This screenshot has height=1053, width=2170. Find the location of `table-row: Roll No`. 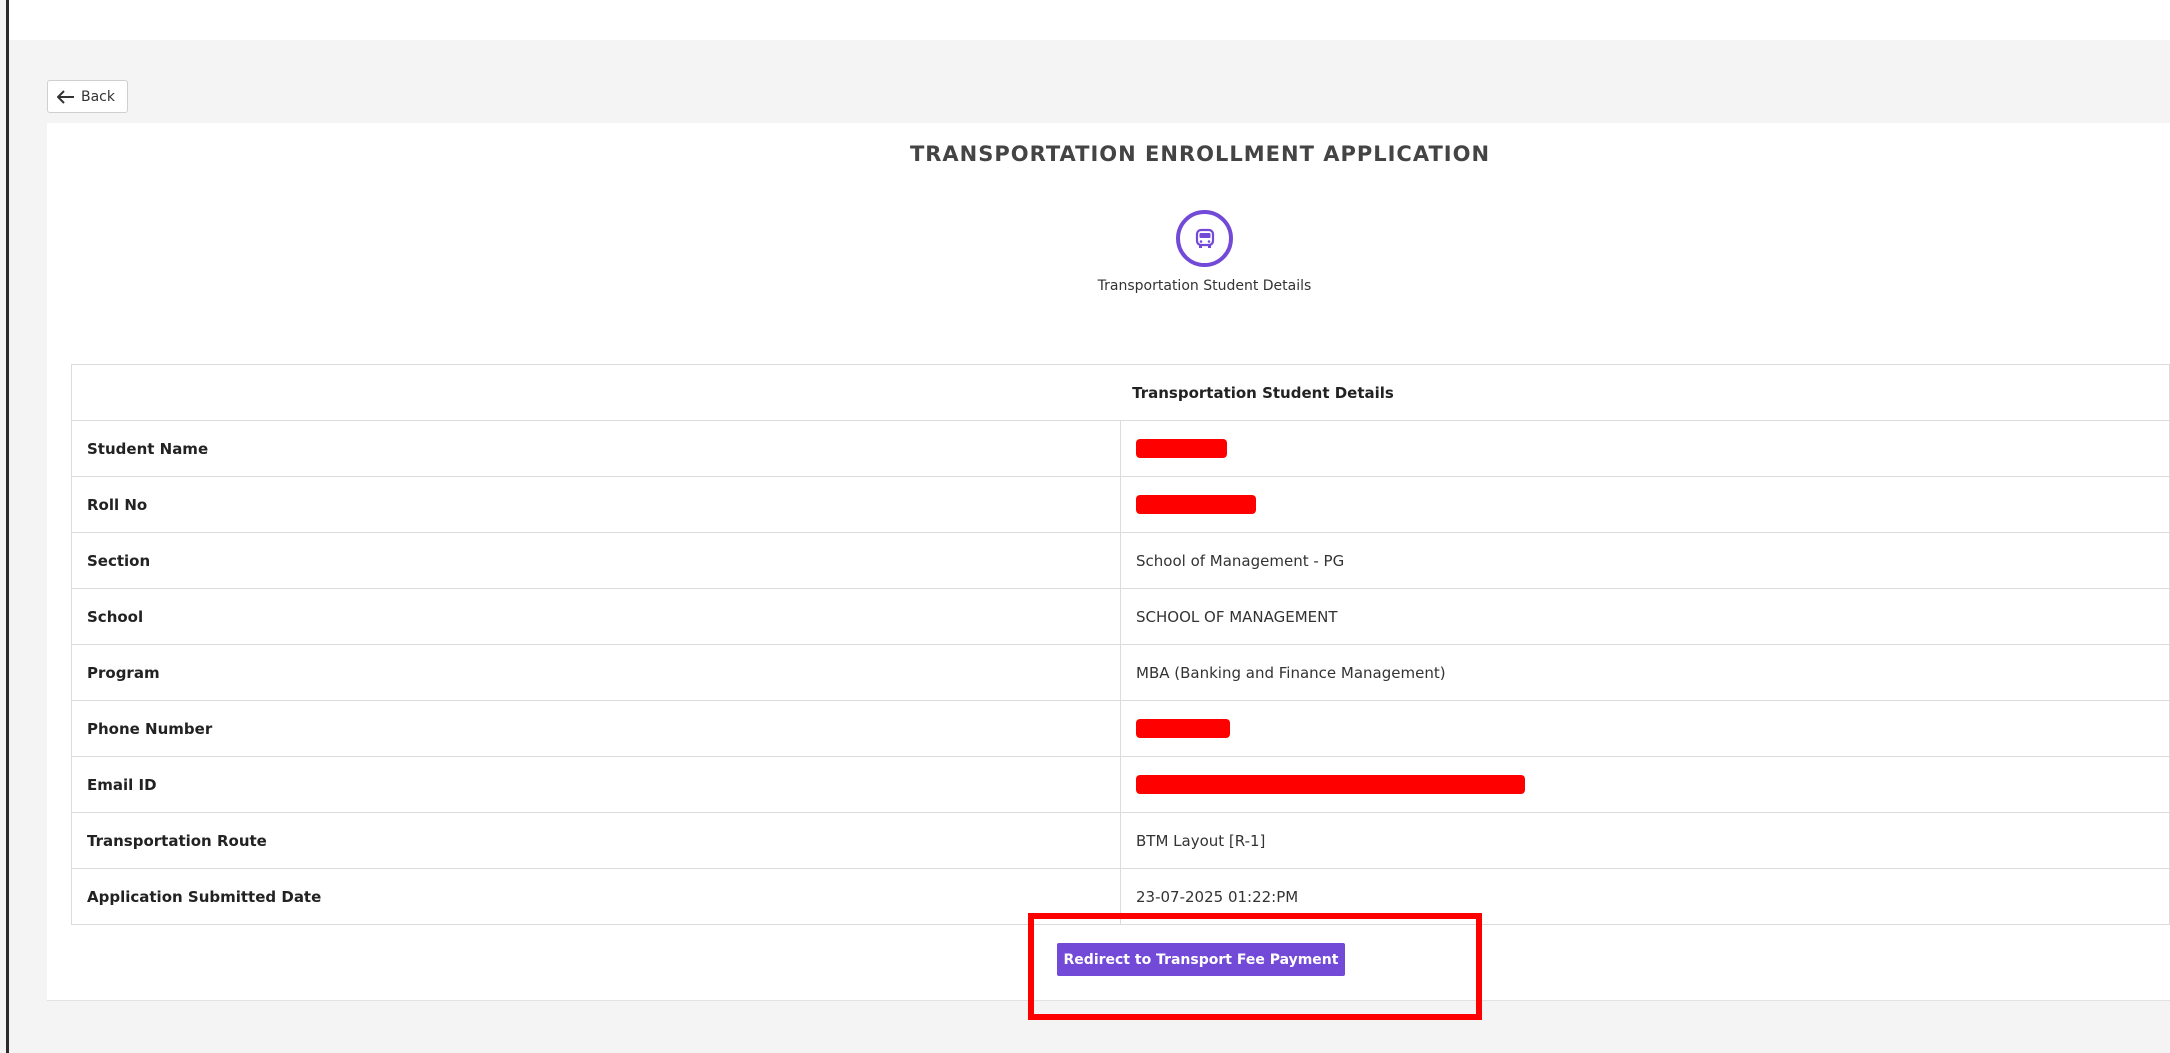

table-row: Roll No is located at coordinates (1120, 504).